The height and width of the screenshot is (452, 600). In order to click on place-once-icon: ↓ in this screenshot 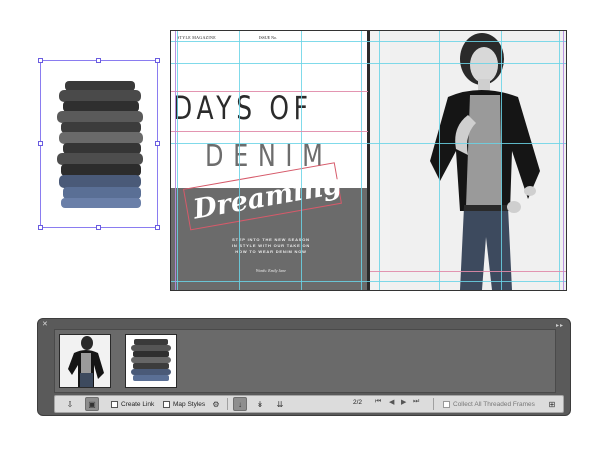, I will do `click(240, 404)`.